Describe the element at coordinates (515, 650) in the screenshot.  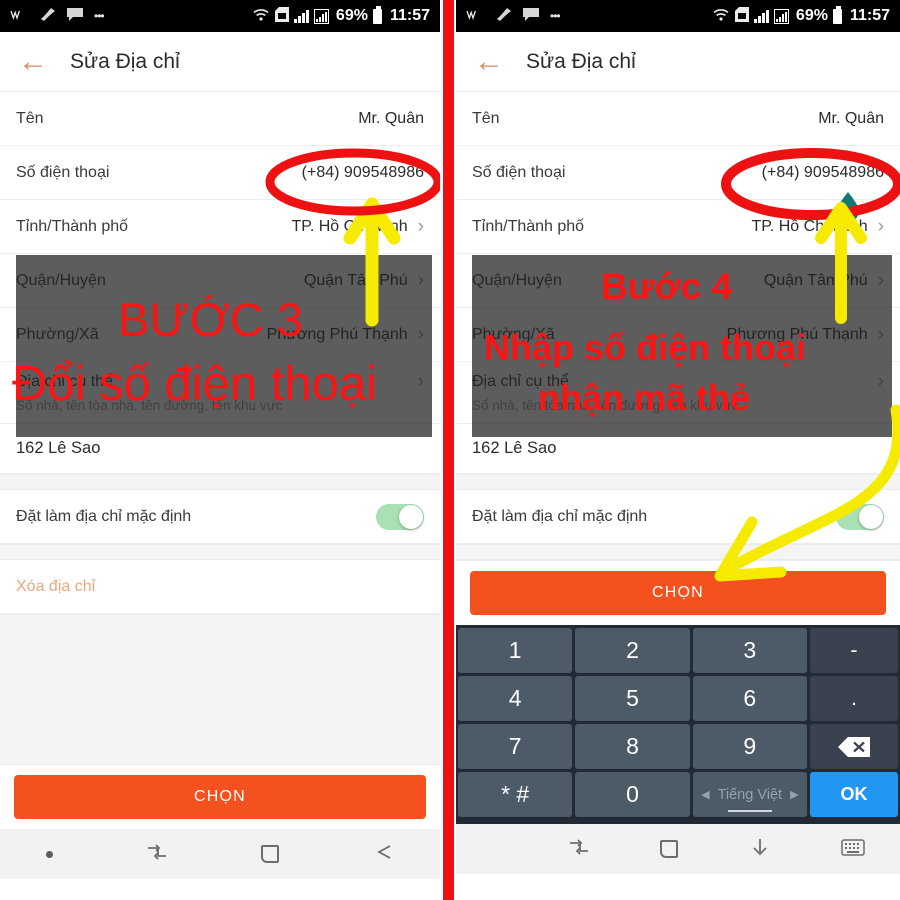
I see `key-1: 1` at that location.